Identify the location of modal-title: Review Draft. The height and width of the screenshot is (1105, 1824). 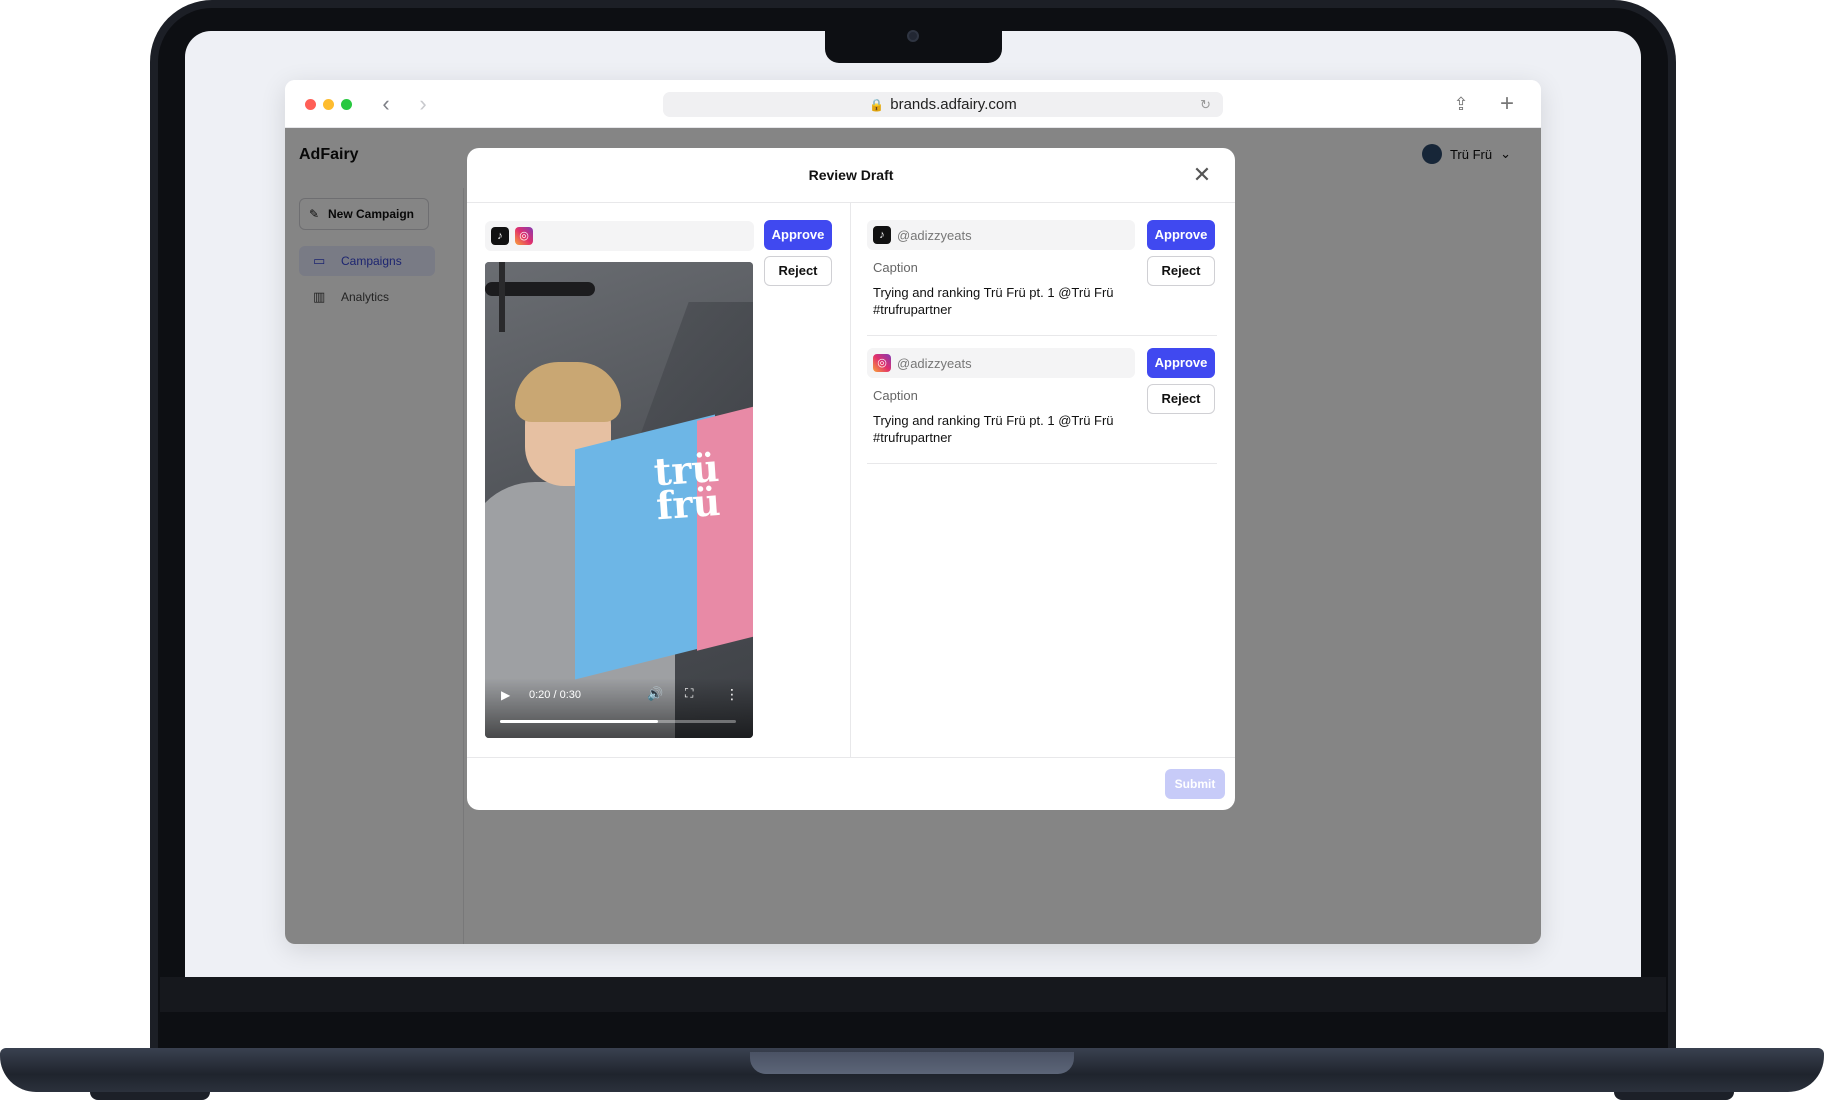
(851, 175).